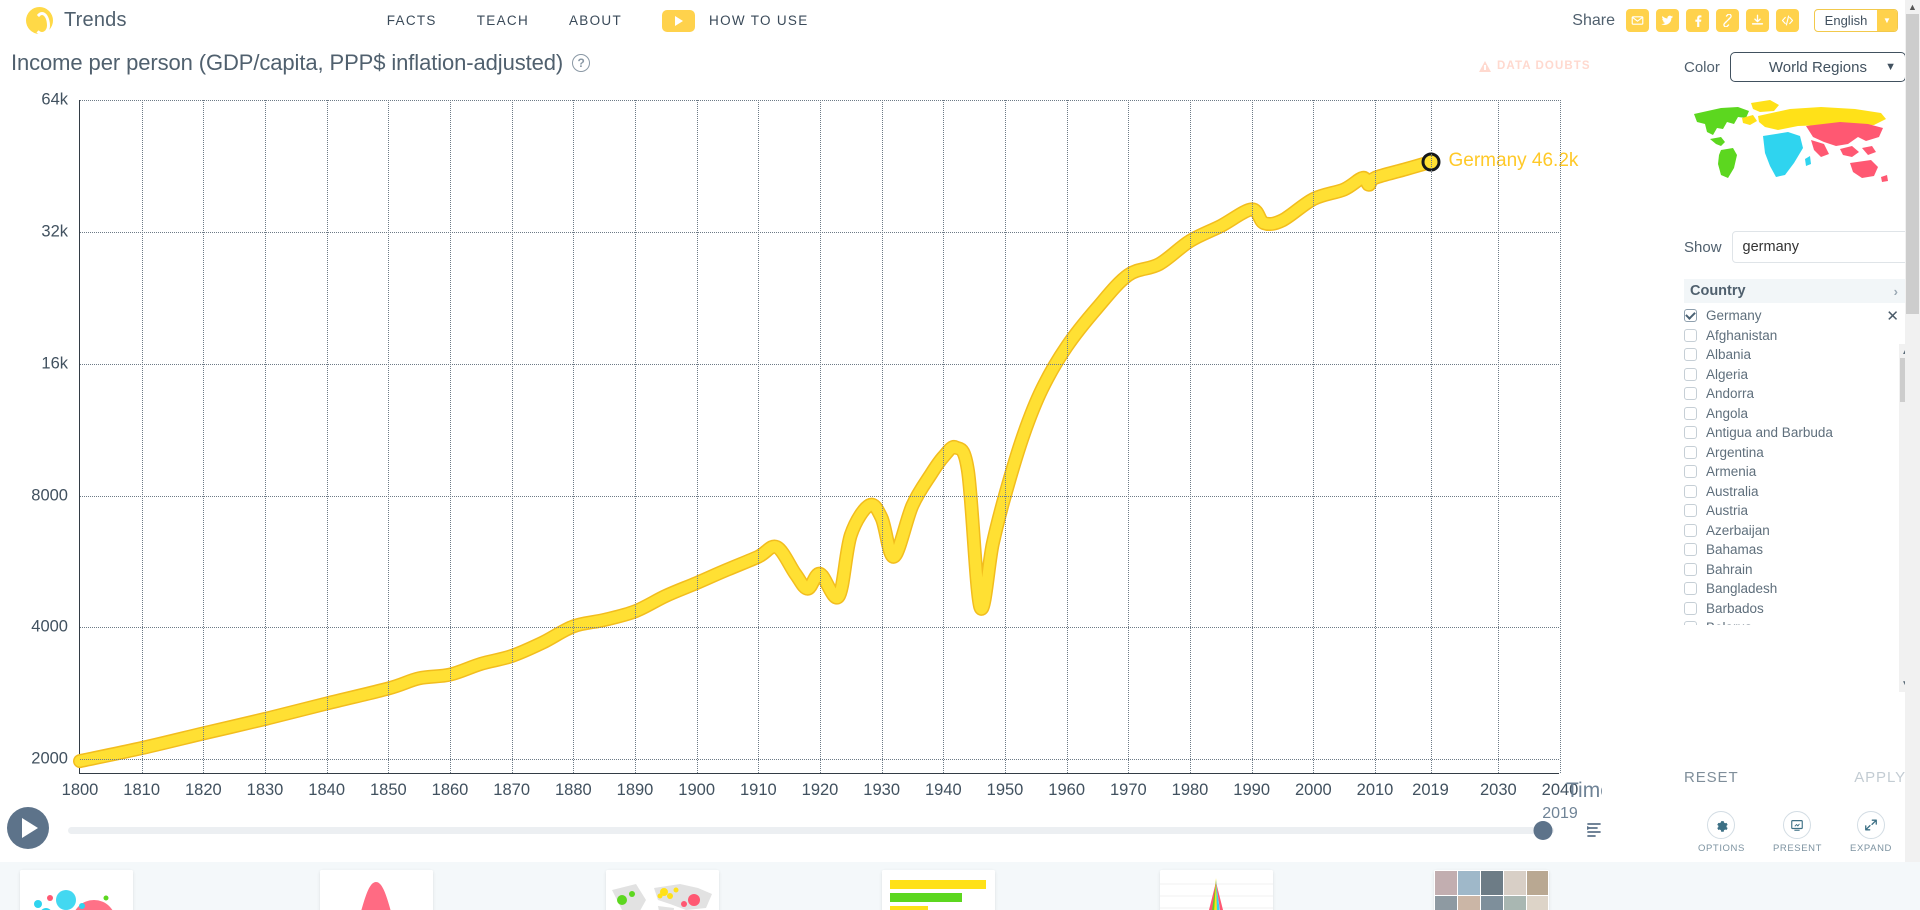 The height and width of the screenshot is (910, 1920). What do you see at coordinates (376, 890) in the screenshot?
I see `mountains-chart-thumbnail` at bounding box center [376, 890].